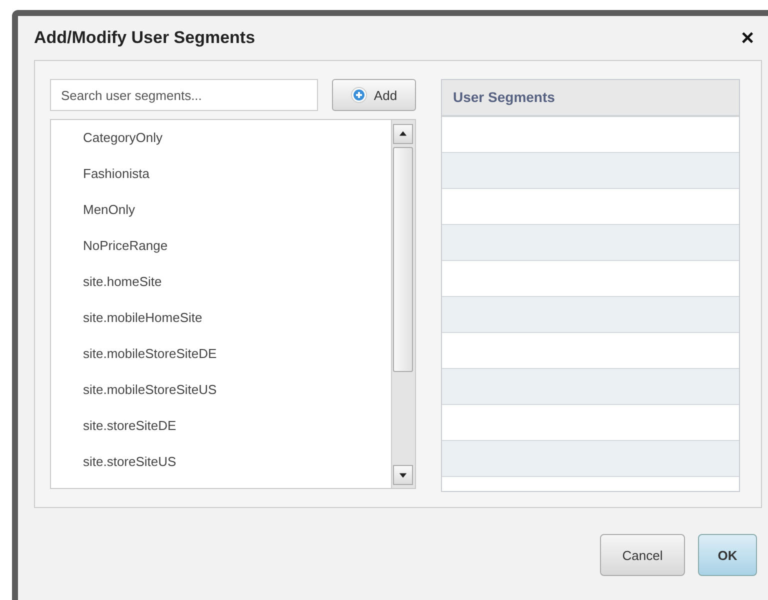 The width and height of the screenshot is (768, 600). I want to click on segment-item: site.mobileStoreSiteUS, so click(221, 390).